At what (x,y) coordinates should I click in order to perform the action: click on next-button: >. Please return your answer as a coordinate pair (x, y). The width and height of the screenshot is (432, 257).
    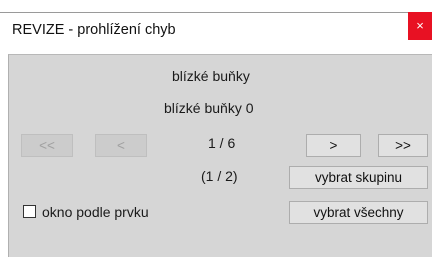
    Looking at the image, I should click on (333, 145).